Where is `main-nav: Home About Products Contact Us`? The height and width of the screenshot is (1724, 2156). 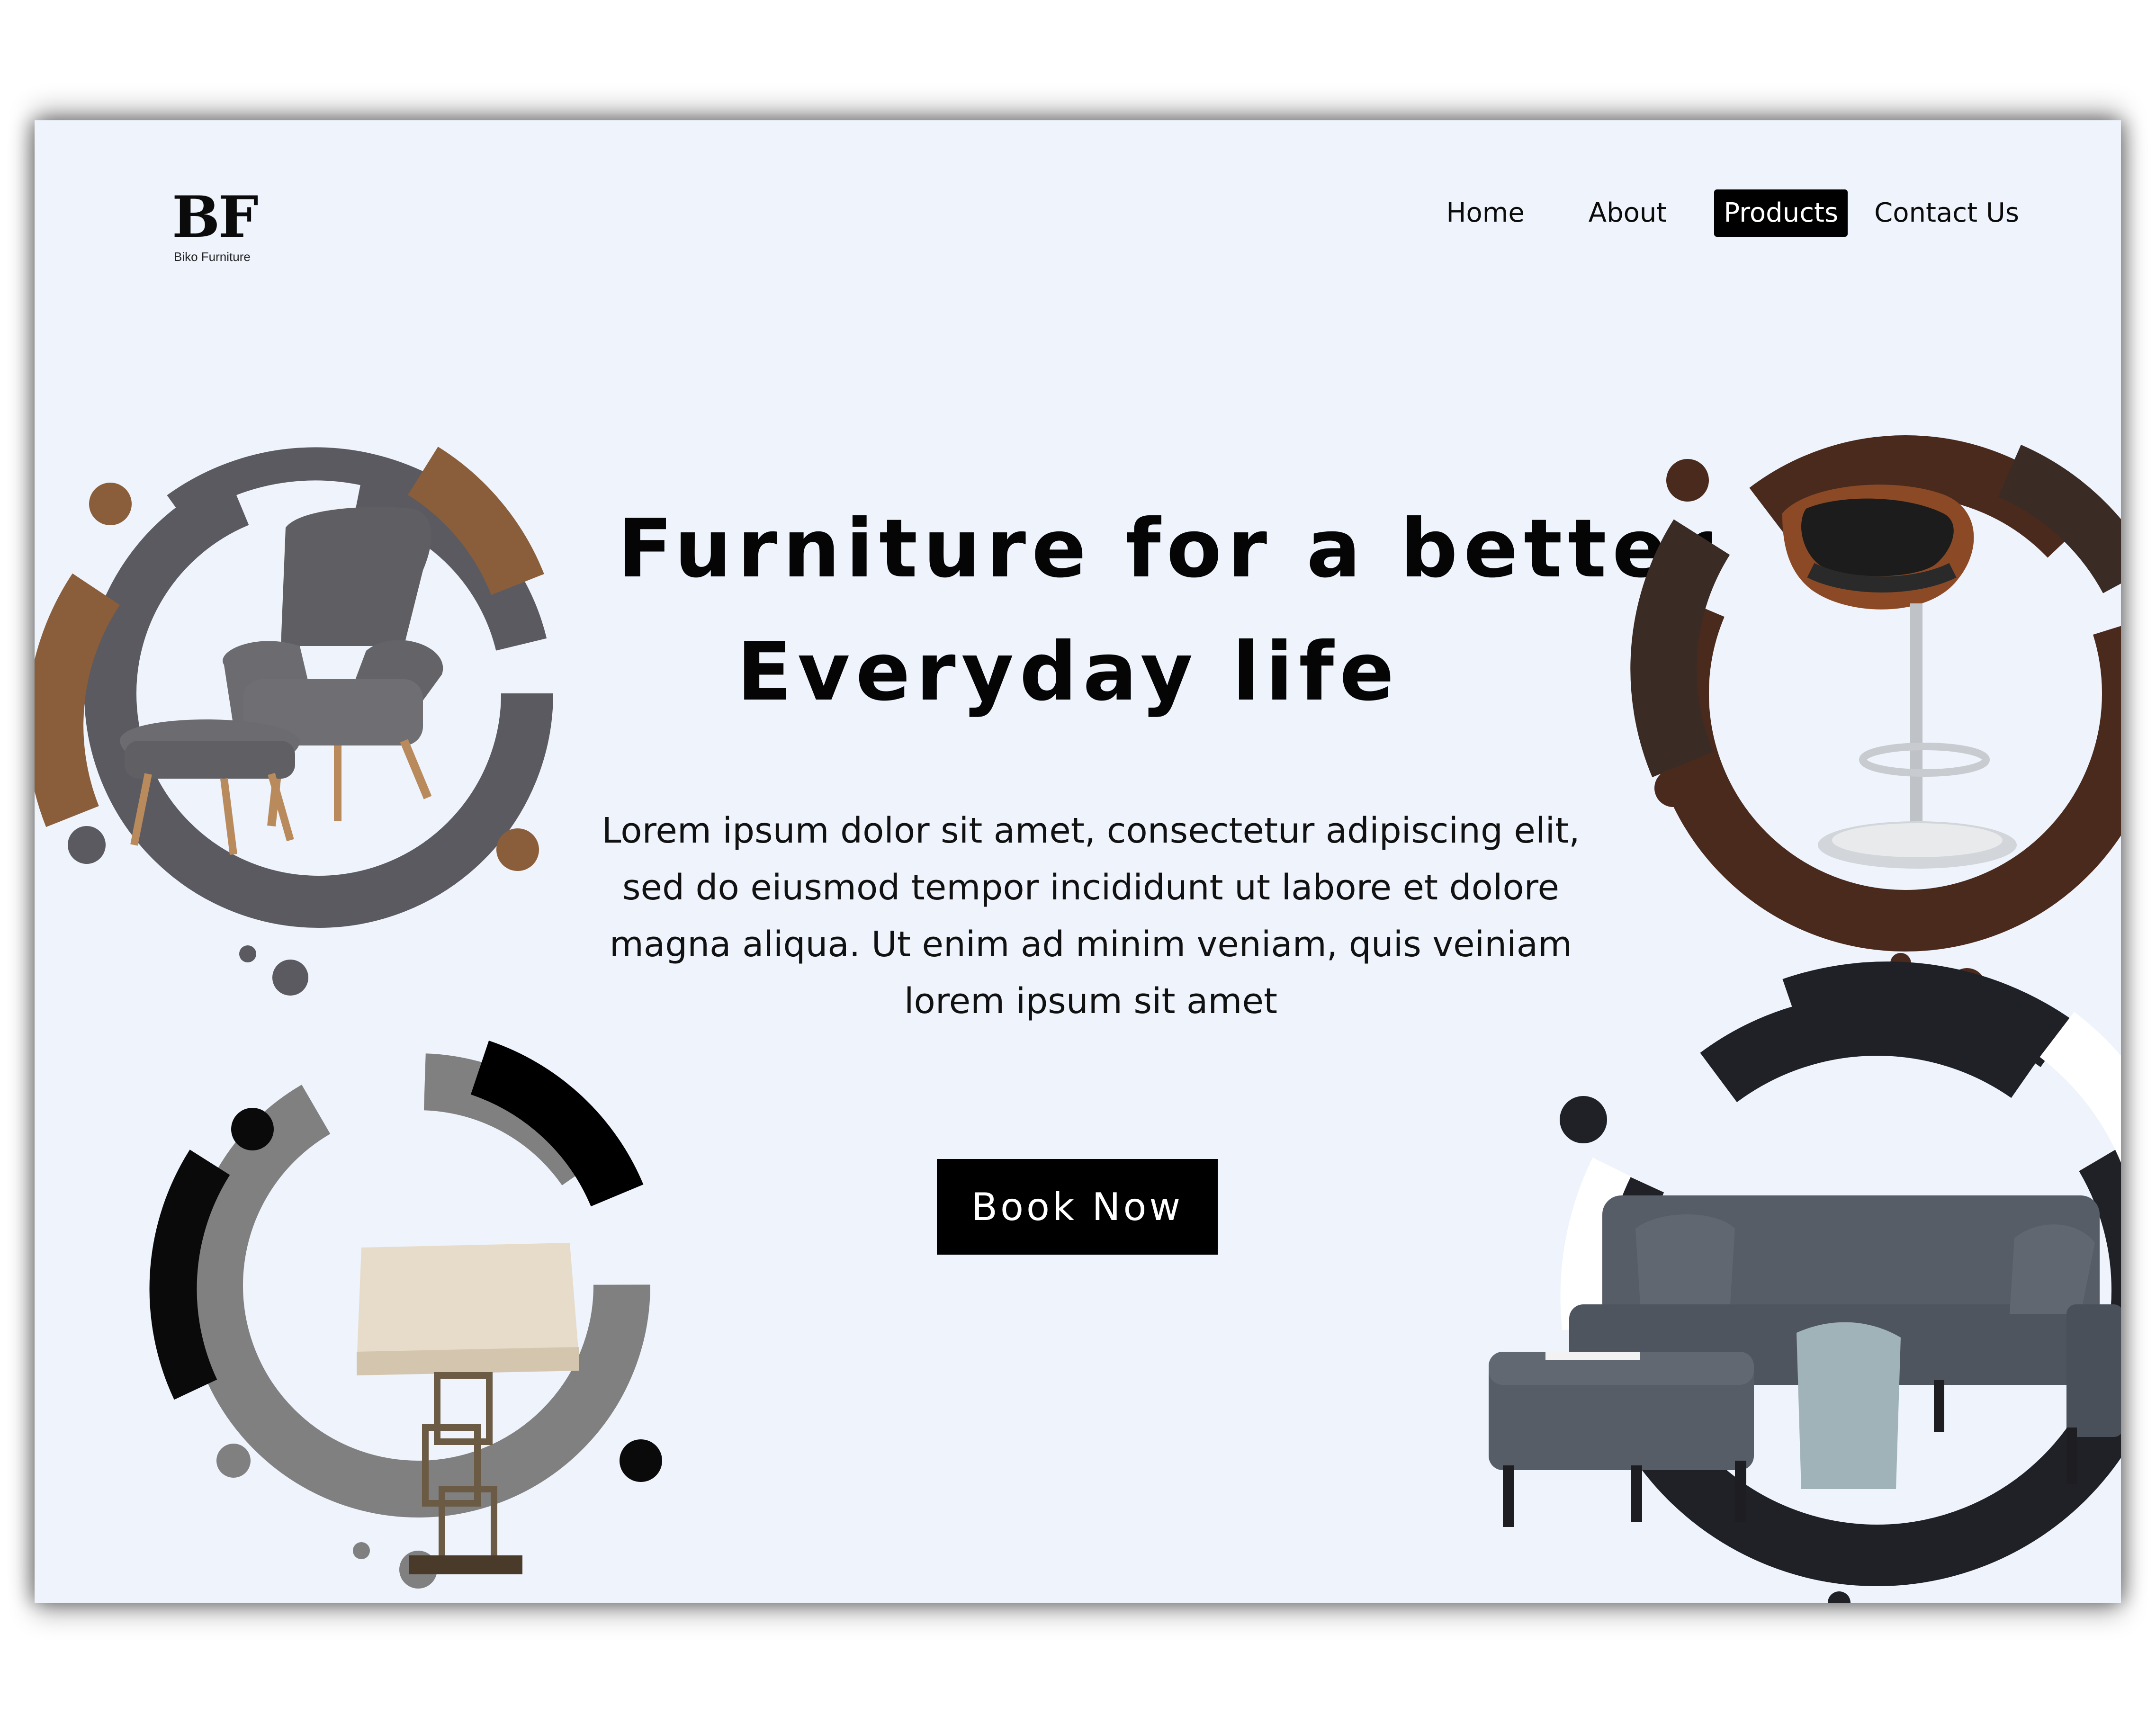 main-nav: Home About Products Contact Us is located at coordinates (1711, 213).